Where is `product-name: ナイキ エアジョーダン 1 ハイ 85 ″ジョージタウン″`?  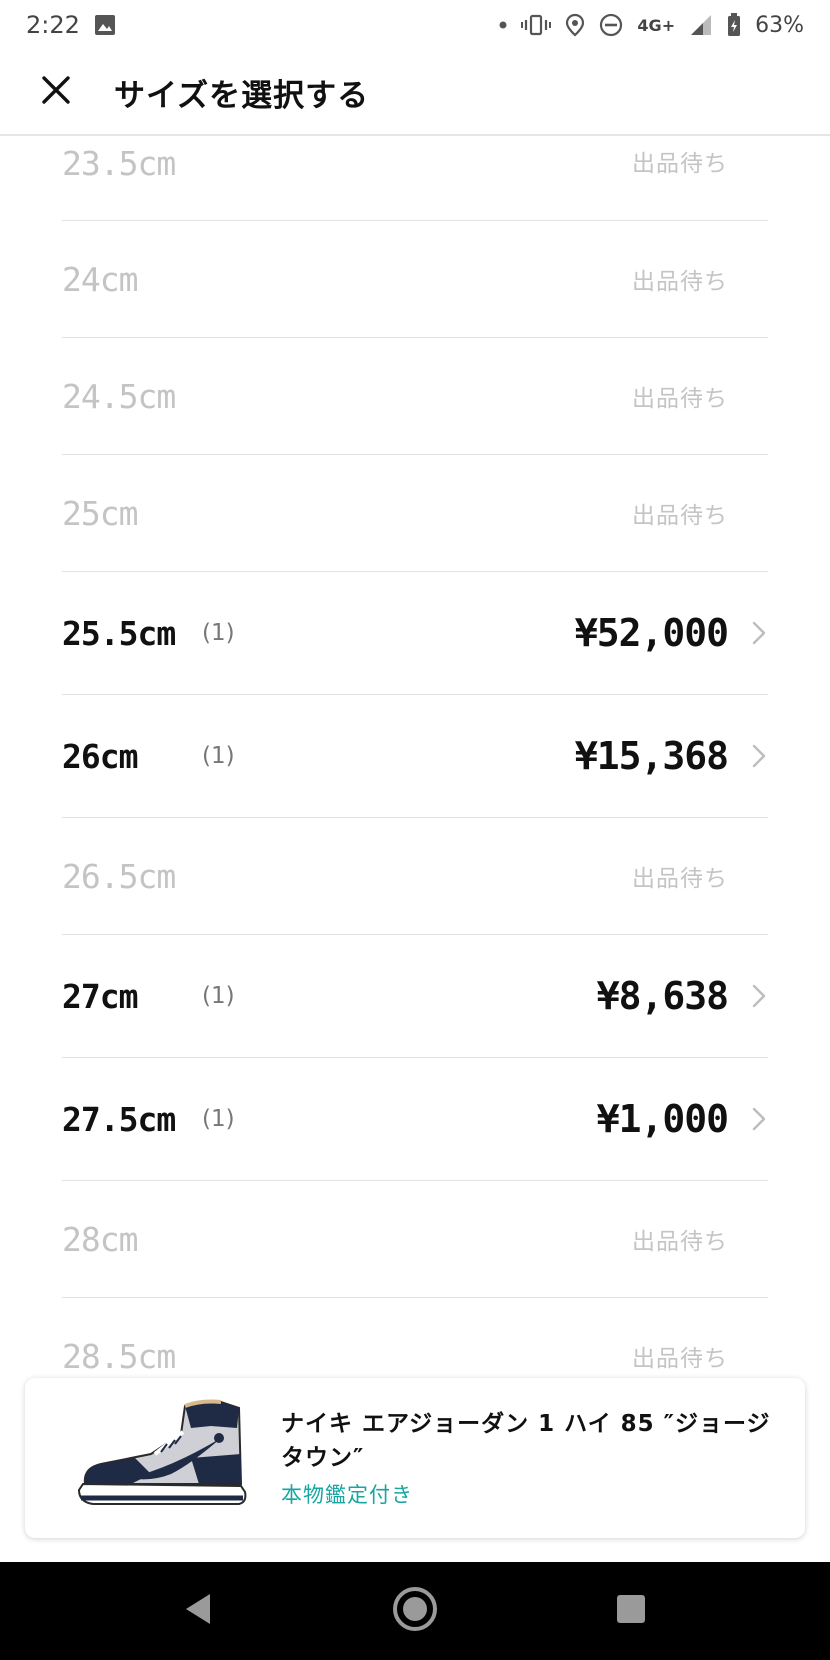 product-name: ナイキ エアジョーダン 1 ハイ 85 ″ジョージタウン″ is located at coordinates (526, 1441).